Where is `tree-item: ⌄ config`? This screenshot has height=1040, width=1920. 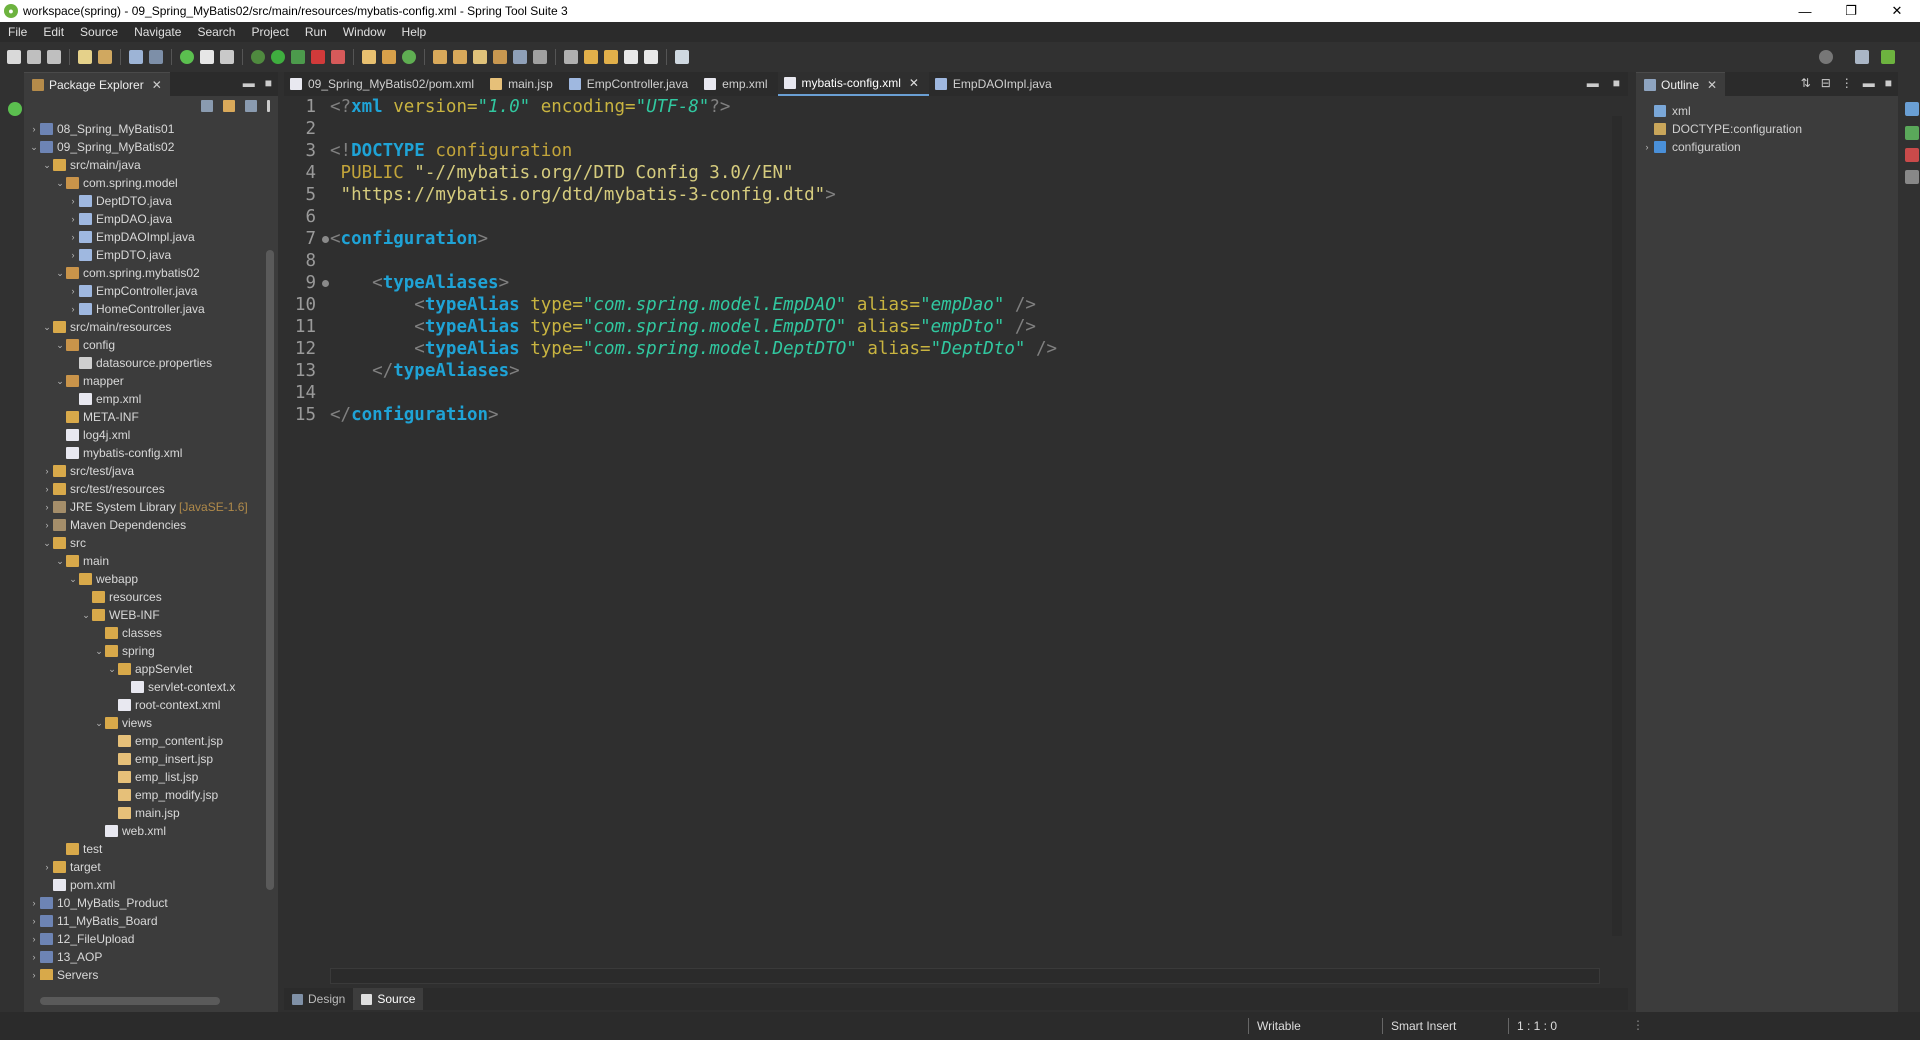 tree-item: ⌄ config is located at coordinates (143, 345).